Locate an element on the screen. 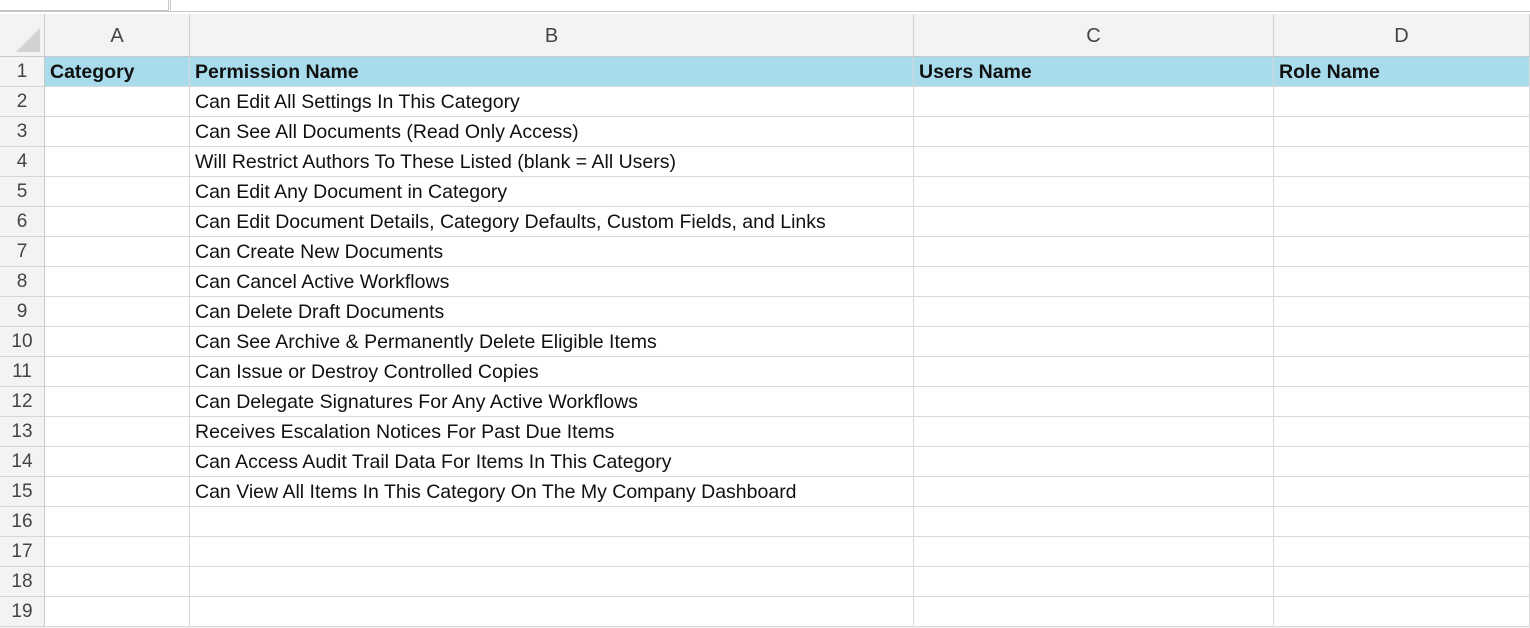 This screenshot has width=1530, height=628. row-header-15: 15 is located at coordinates (22, 492).